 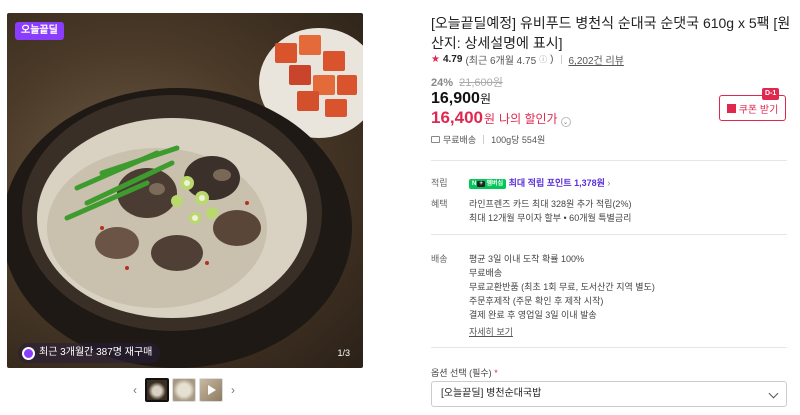 I want to click on delivery-line-4: 주문후제작 (주문 확인 후 제작 시작), so click(x=536, y=301).